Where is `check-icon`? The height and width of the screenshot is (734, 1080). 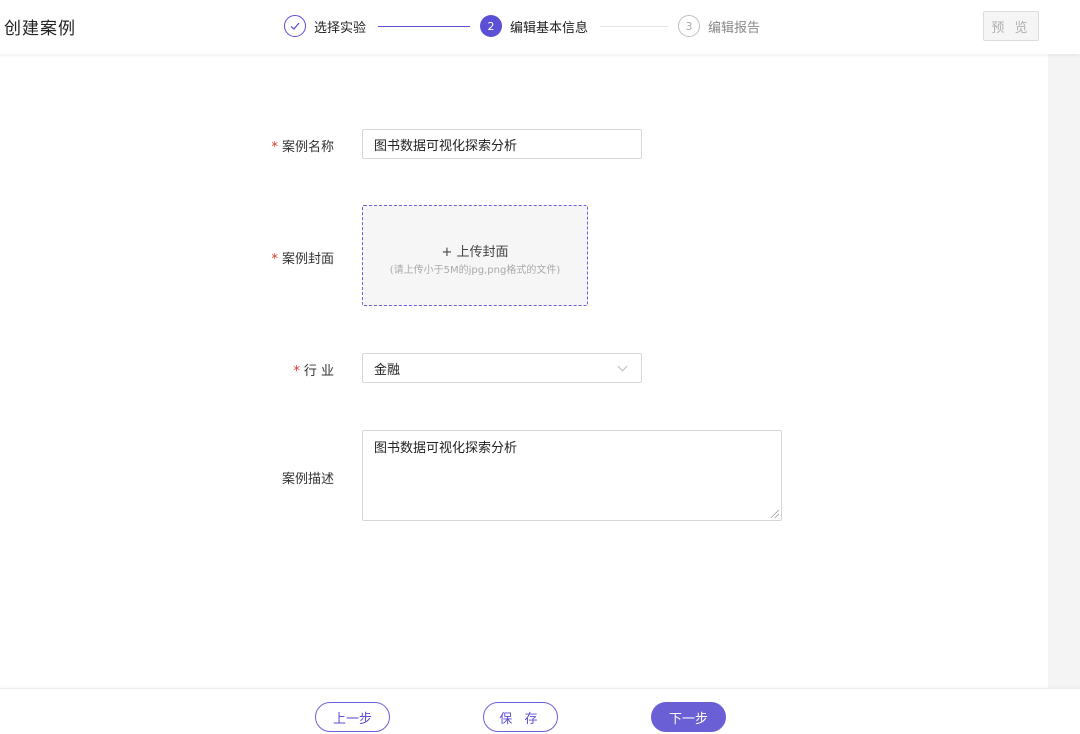
check-icon is located at coordinates (295, 26).